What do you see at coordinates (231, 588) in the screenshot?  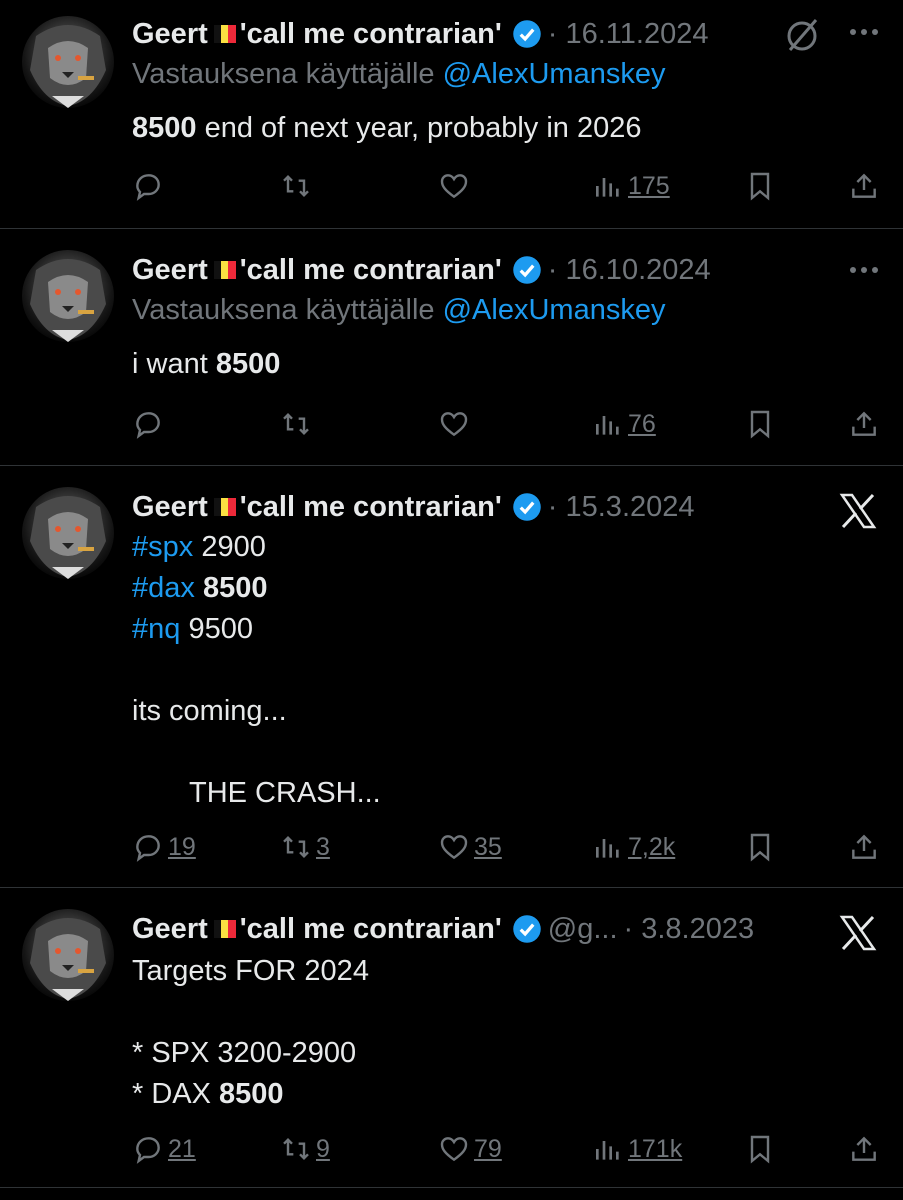 I see `dax-value: 8500` at bounding box center [231, 588].